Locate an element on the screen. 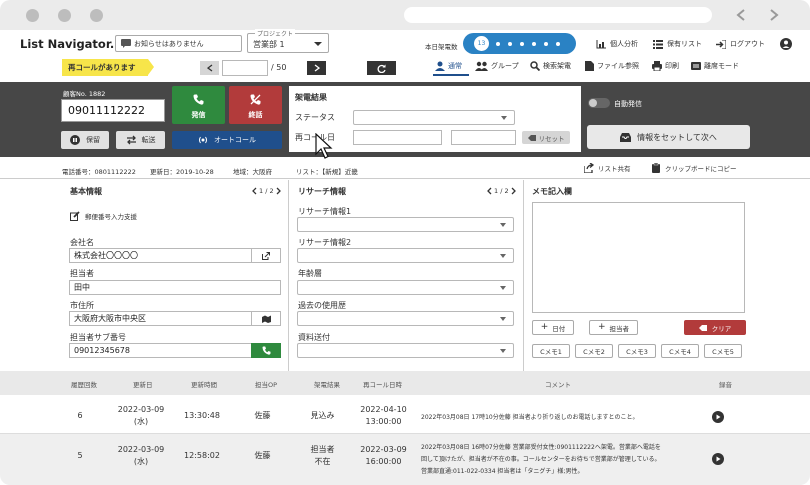 The image size is (810, 485). col-recording: 録音 is located at coordinates (725, 385).